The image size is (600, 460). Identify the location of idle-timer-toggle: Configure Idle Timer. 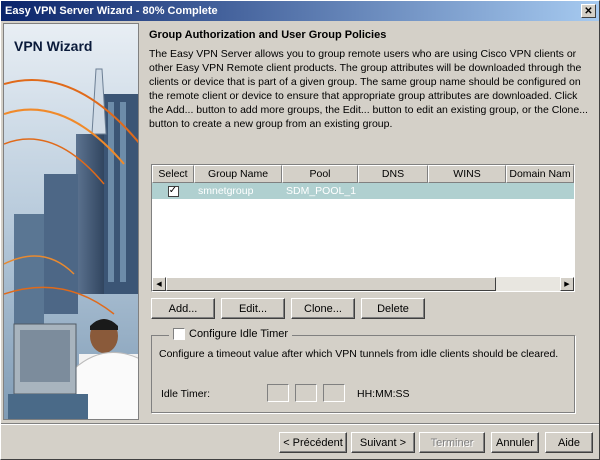
(231, 334).